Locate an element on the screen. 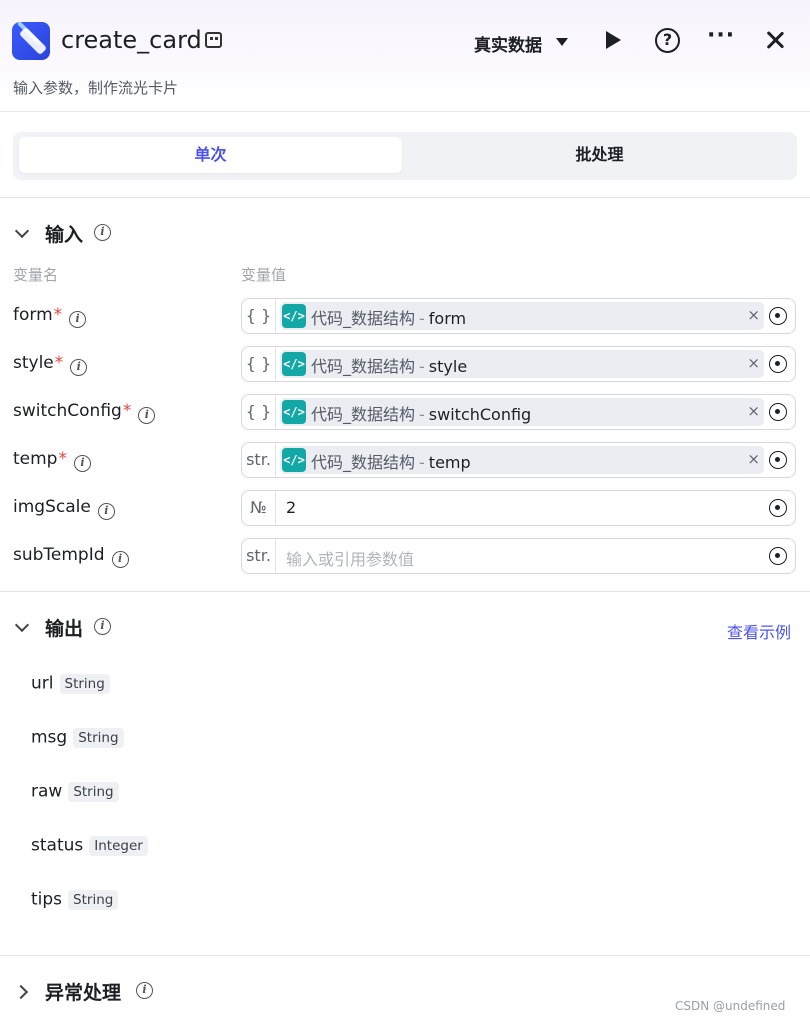 Image resolution: width=810 pixels, height=1023 pixels. help-icon: ? is located at coordinates (667, 40).